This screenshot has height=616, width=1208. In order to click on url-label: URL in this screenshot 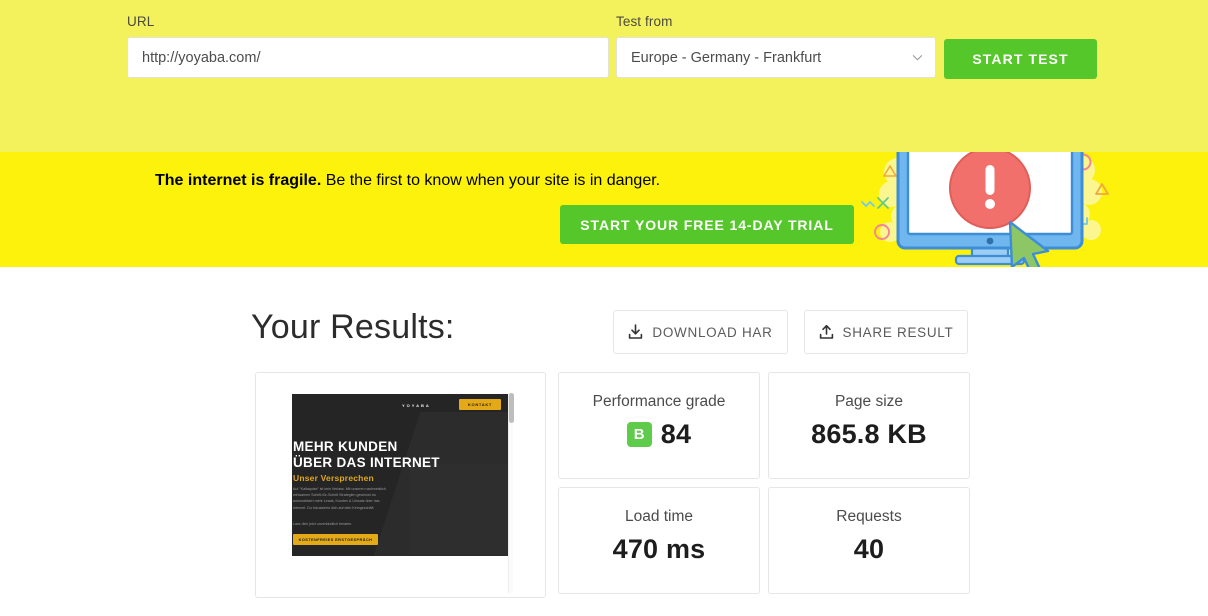, I will do `click(141, 21)`.